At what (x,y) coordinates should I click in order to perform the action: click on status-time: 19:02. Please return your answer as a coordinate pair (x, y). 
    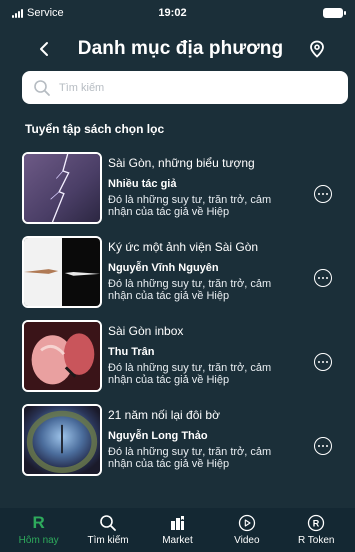
    Looking at the image, I should click on (172, 13).